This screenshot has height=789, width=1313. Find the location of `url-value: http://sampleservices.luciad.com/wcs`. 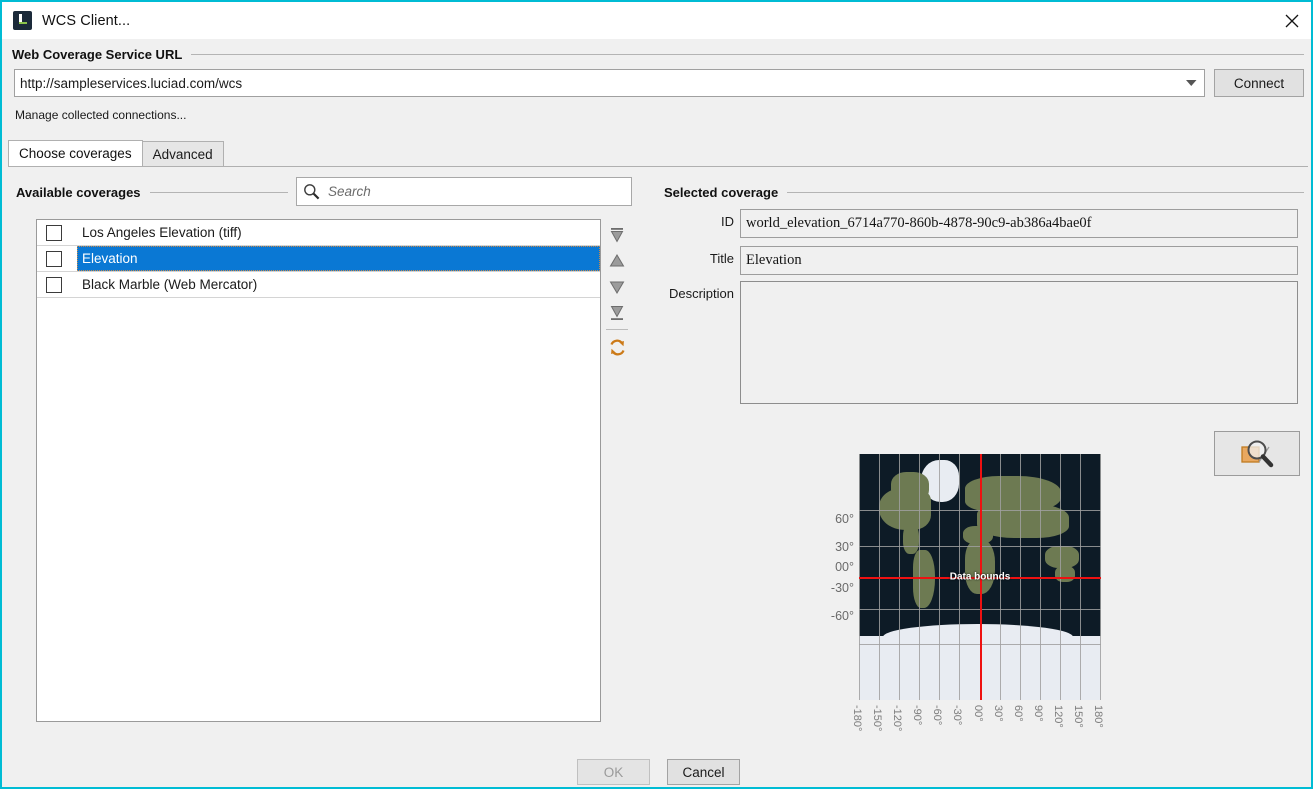

url-value: http://sampleservices.luciad.com/wcs is located at coordinates (596, 83).